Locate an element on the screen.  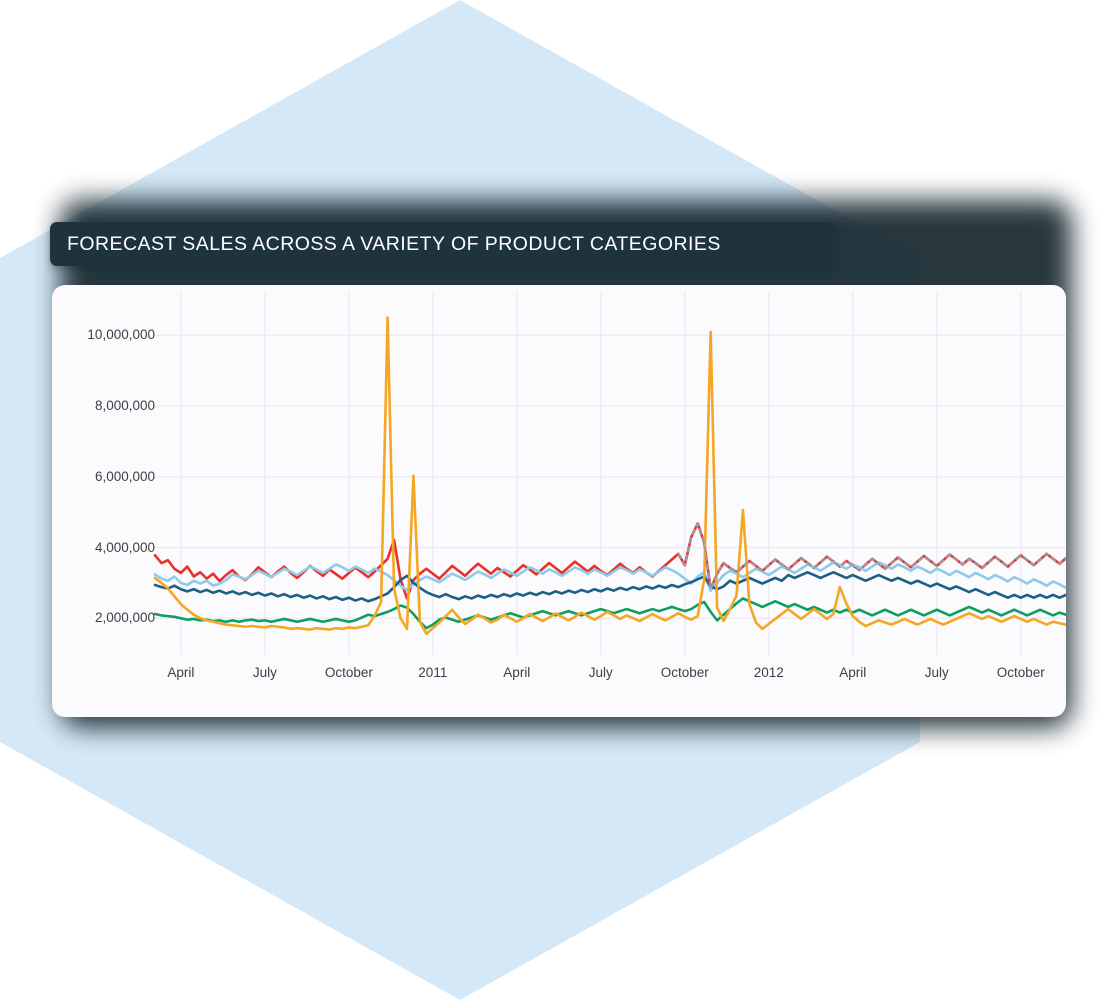
y-tick-label: 8,000,000 is located at coordinates (124, 406).